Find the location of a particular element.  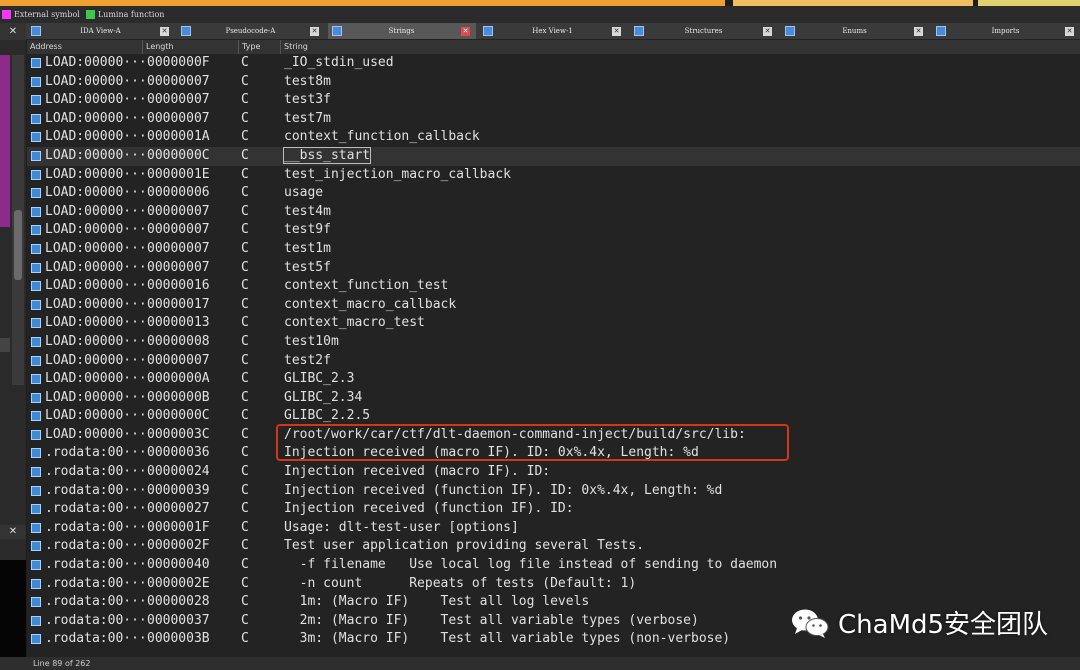

table-row: LOAD:00000··· 00000007 Ctest5f is located at coordinates (553, 268).